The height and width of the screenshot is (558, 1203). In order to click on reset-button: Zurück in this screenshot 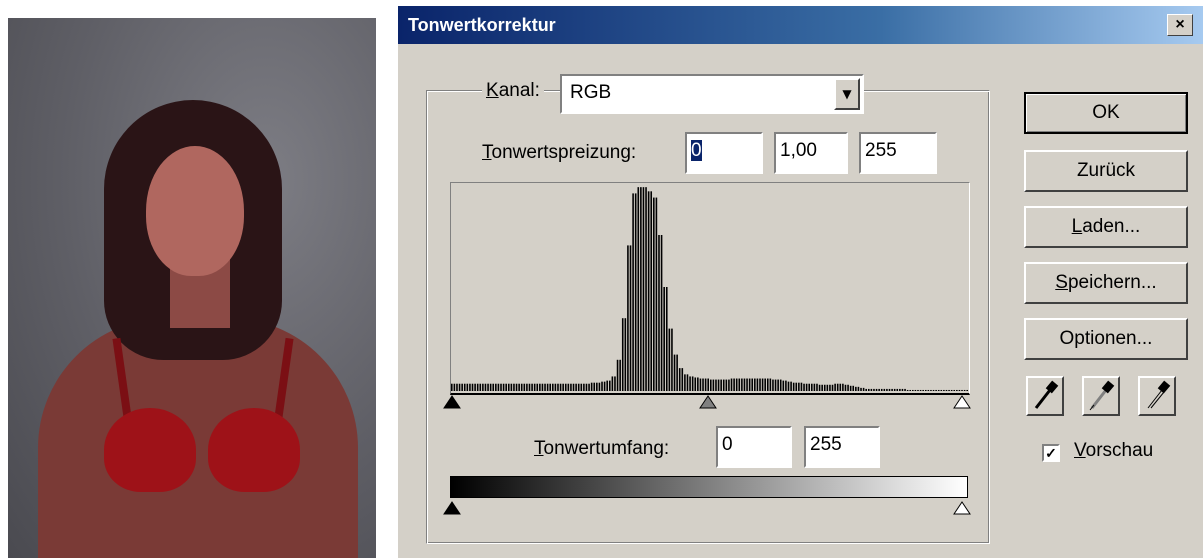, I will do `click(1106, 171)`.